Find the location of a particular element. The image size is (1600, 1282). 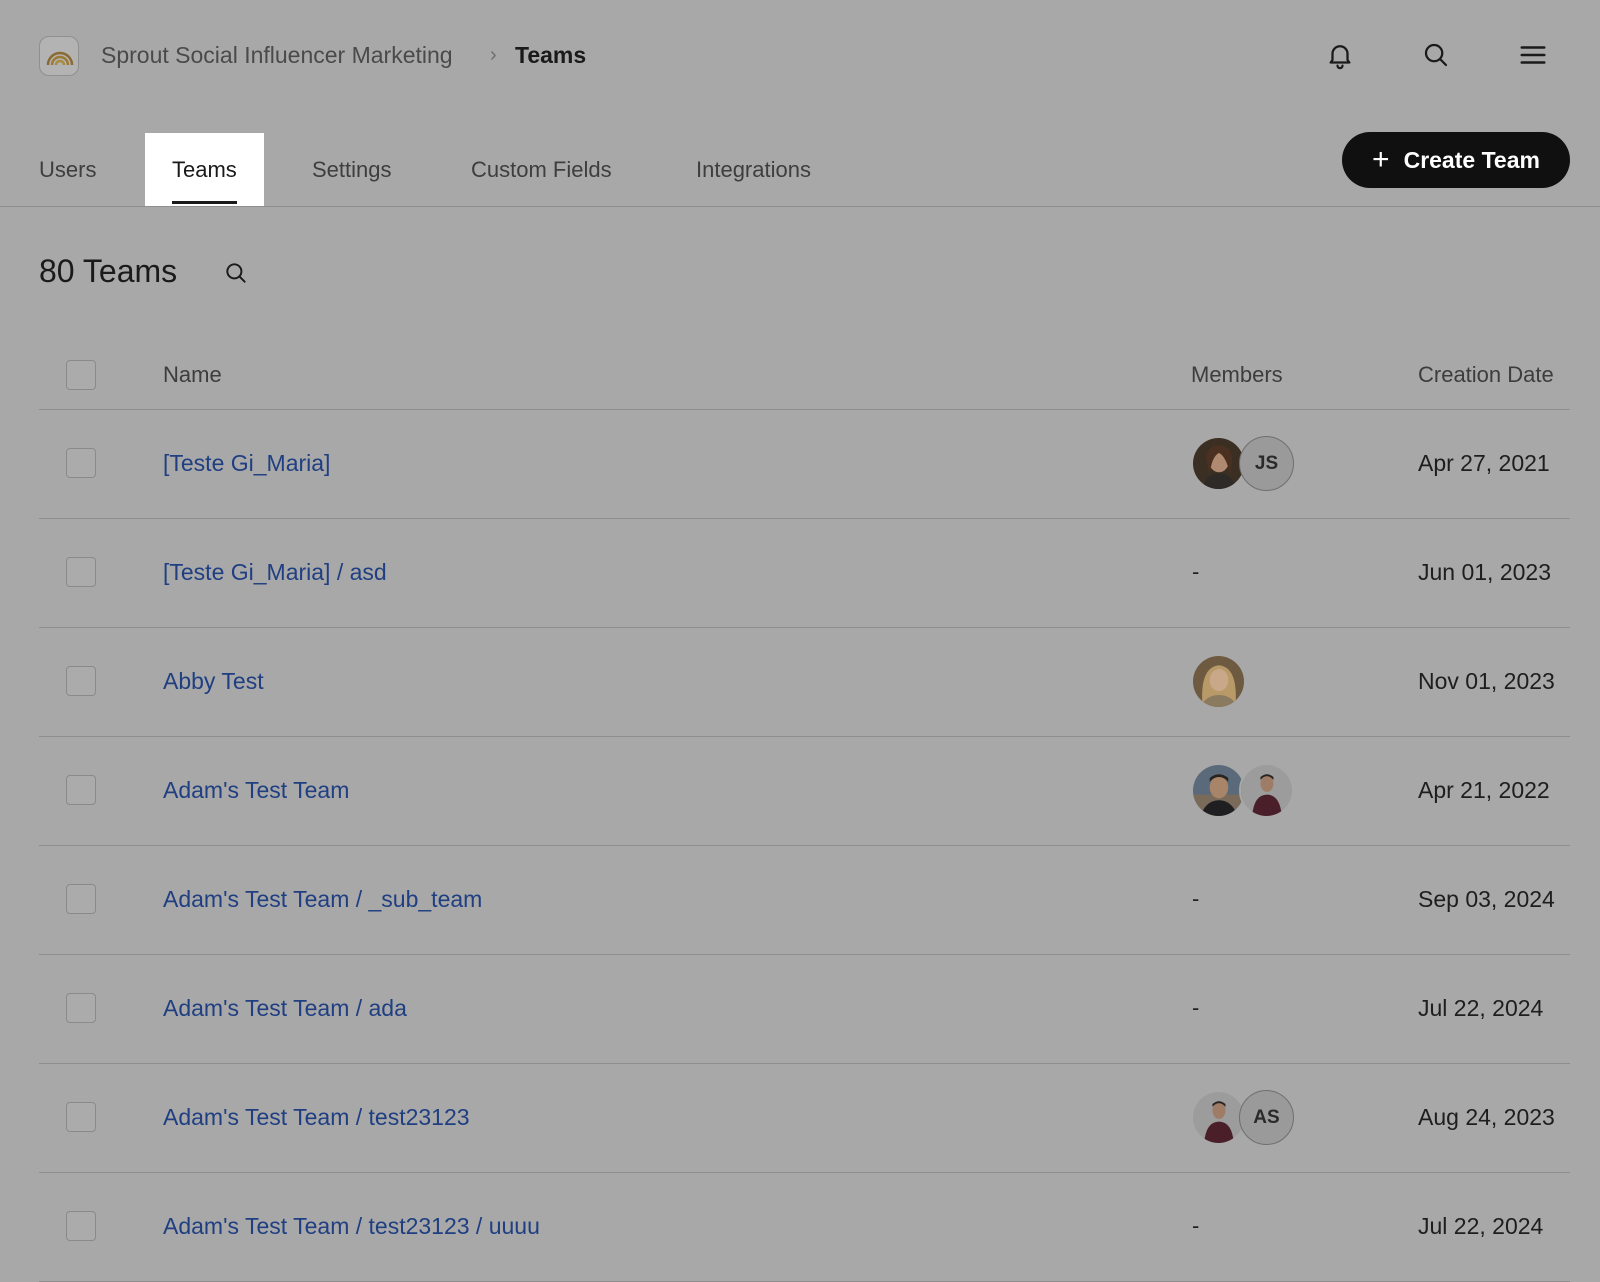

creation-date: Aug 24, 2023 is located at coordinates (1486, 1117).